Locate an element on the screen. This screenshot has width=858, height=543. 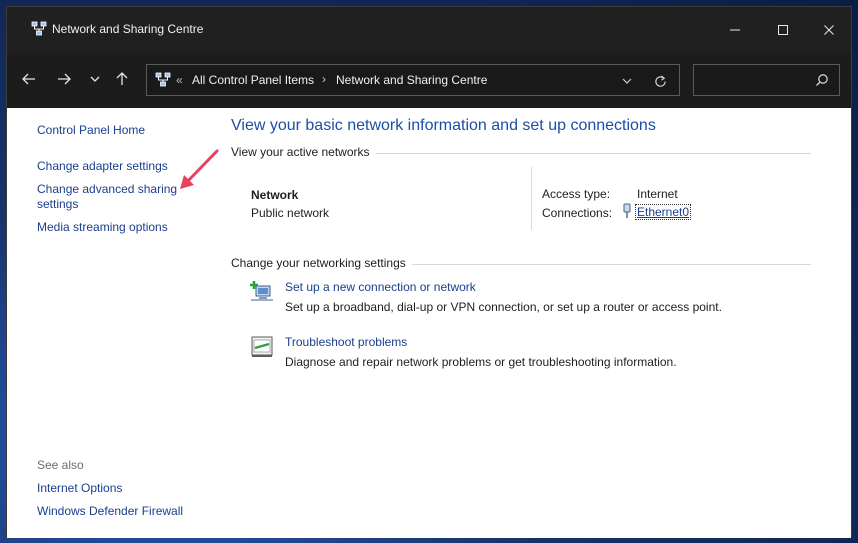
arrow-right-icon is located at coordinates (64, 79).